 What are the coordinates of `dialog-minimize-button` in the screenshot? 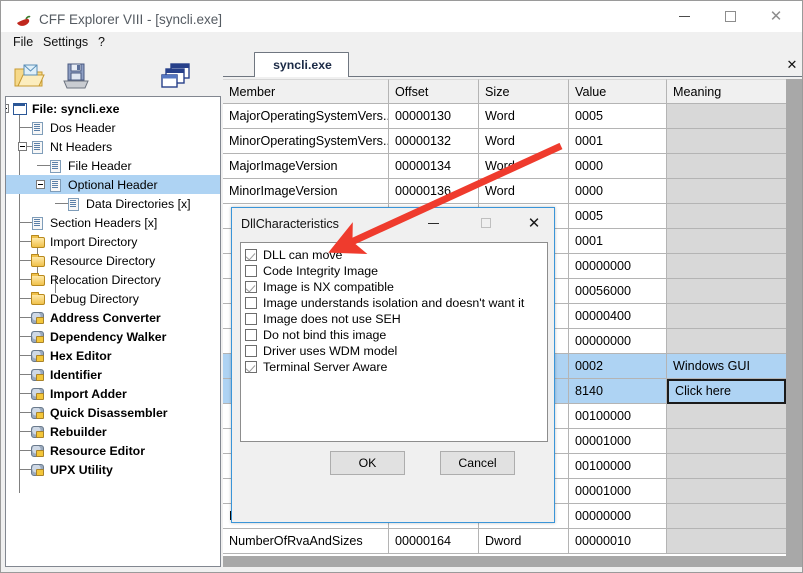 It's located at (433, 223).